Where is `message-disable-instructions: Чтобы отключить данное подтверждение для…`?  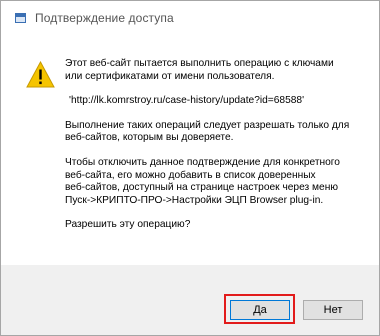 message-disable-instructions: Чтобы отключить данное подтверждение для… is located at coordinates (202, 181).